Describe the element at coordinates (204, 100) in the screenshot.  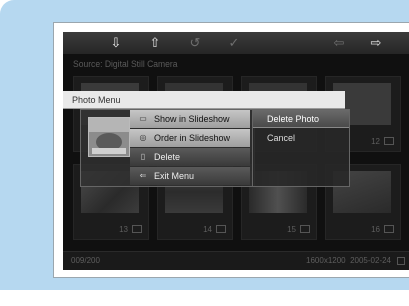
I see `photo-menu-title: Photo Menu` at that location.